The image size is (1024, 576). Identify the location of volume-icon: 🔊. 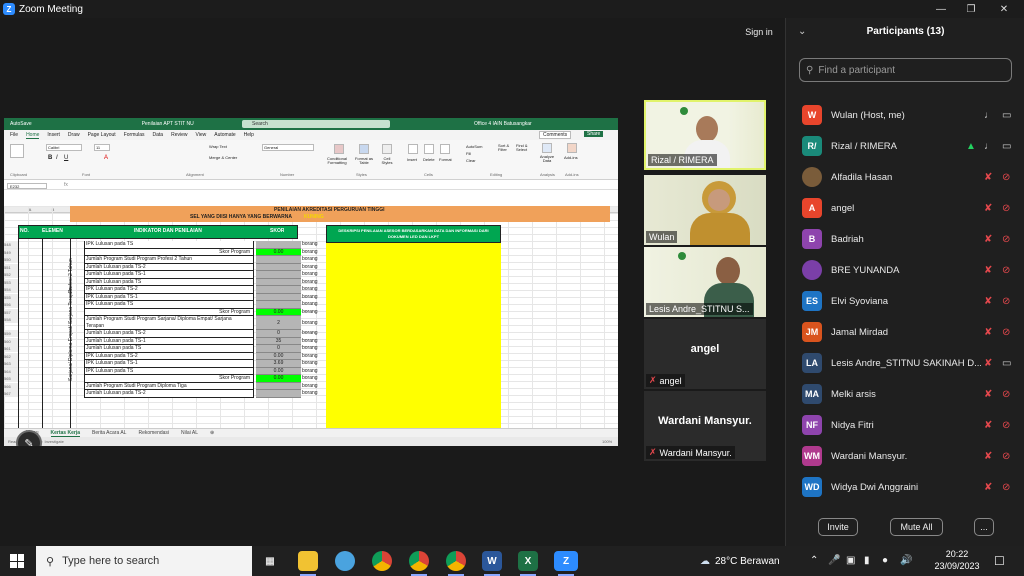
(906, 560).